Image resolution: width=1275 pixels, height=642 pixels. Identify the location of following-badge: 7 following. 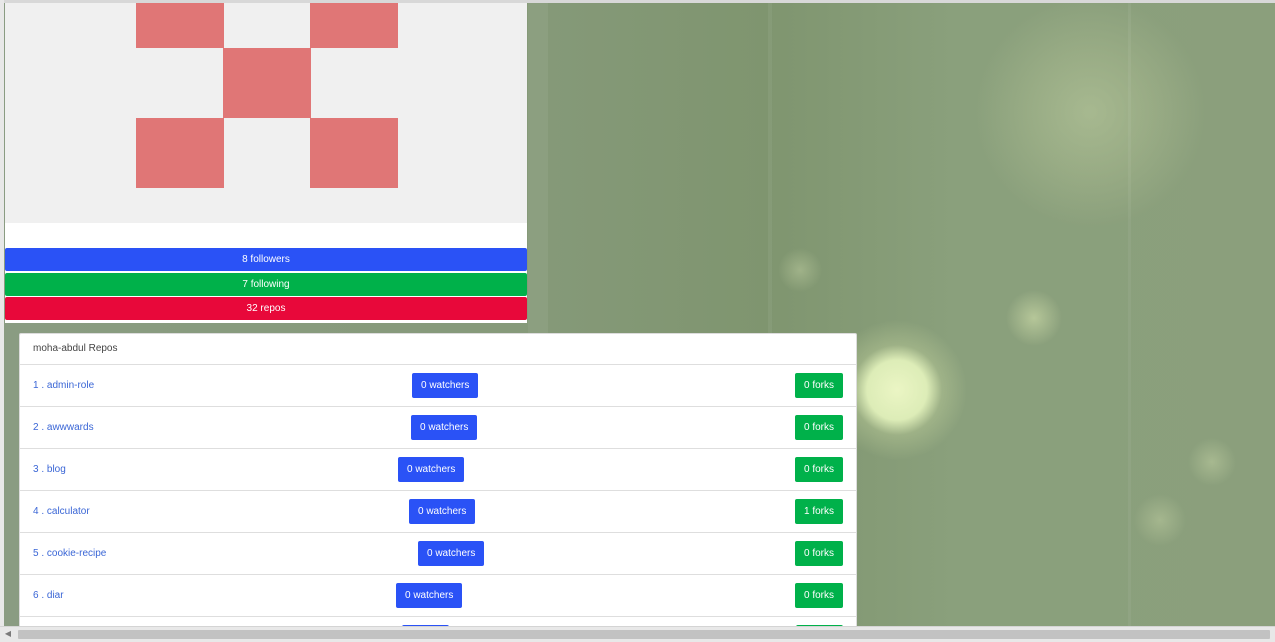
(266, 284).